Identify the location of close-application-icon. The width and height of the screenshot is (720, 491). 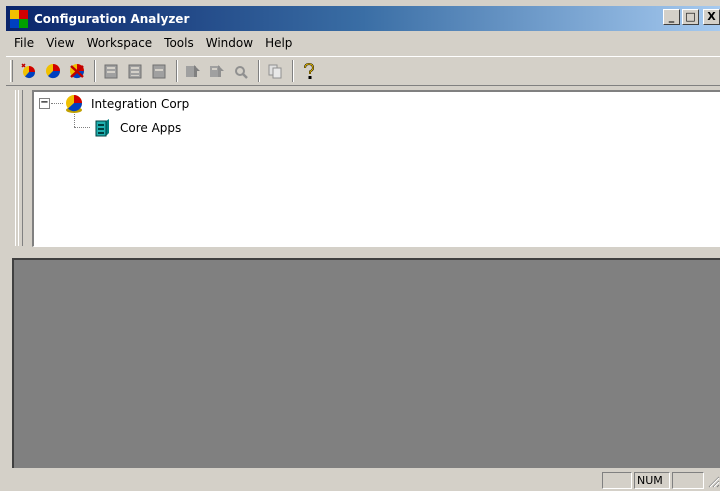
(159, 71).